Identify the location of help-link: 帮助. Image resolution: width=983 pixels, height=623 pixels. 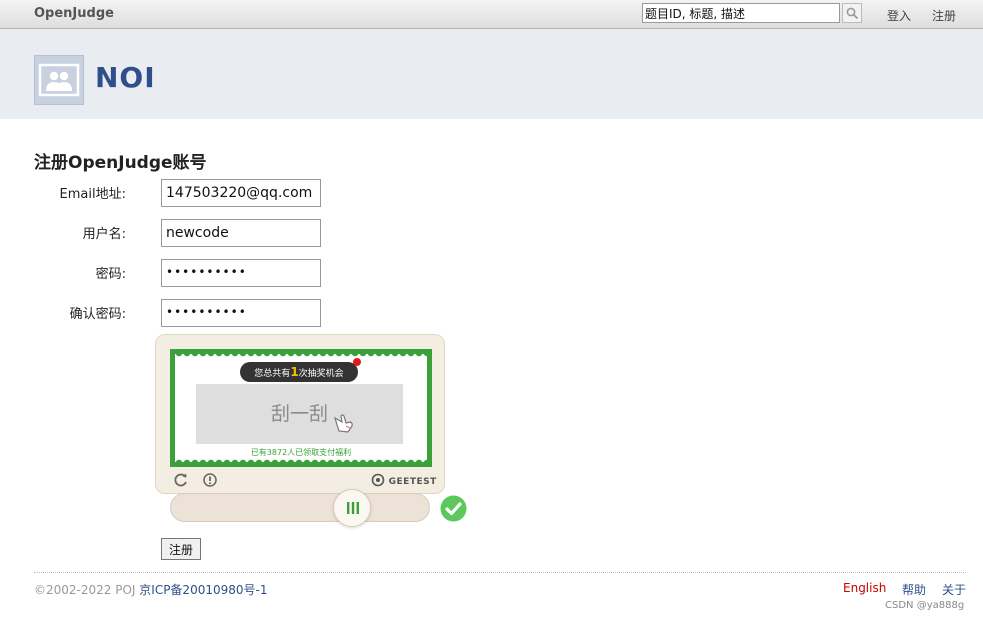
(914, 589).